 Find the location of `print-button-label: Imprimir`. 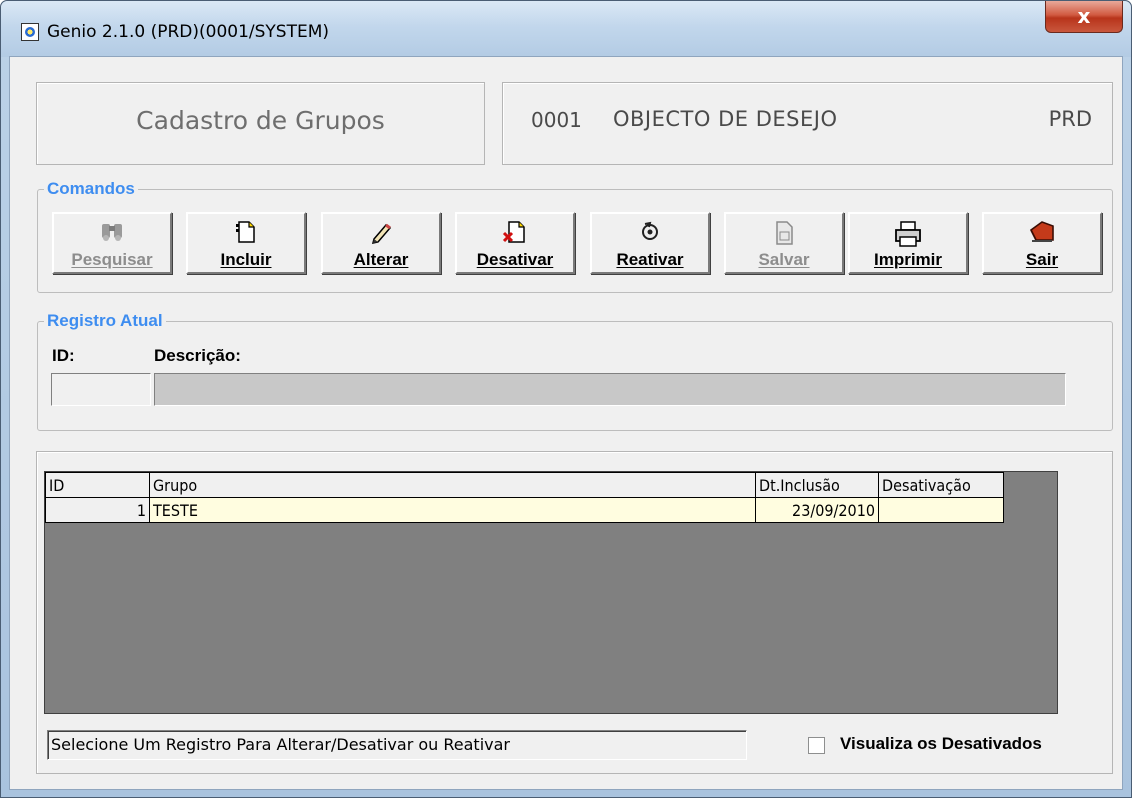

print-button-label: Imprimir is located at coordinates (908, 259).